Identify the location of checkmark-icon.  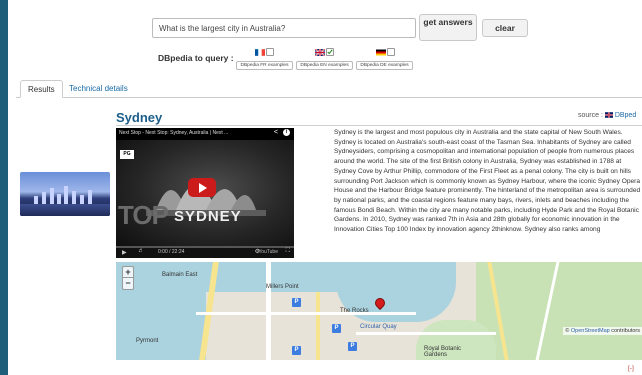
(330, 52).